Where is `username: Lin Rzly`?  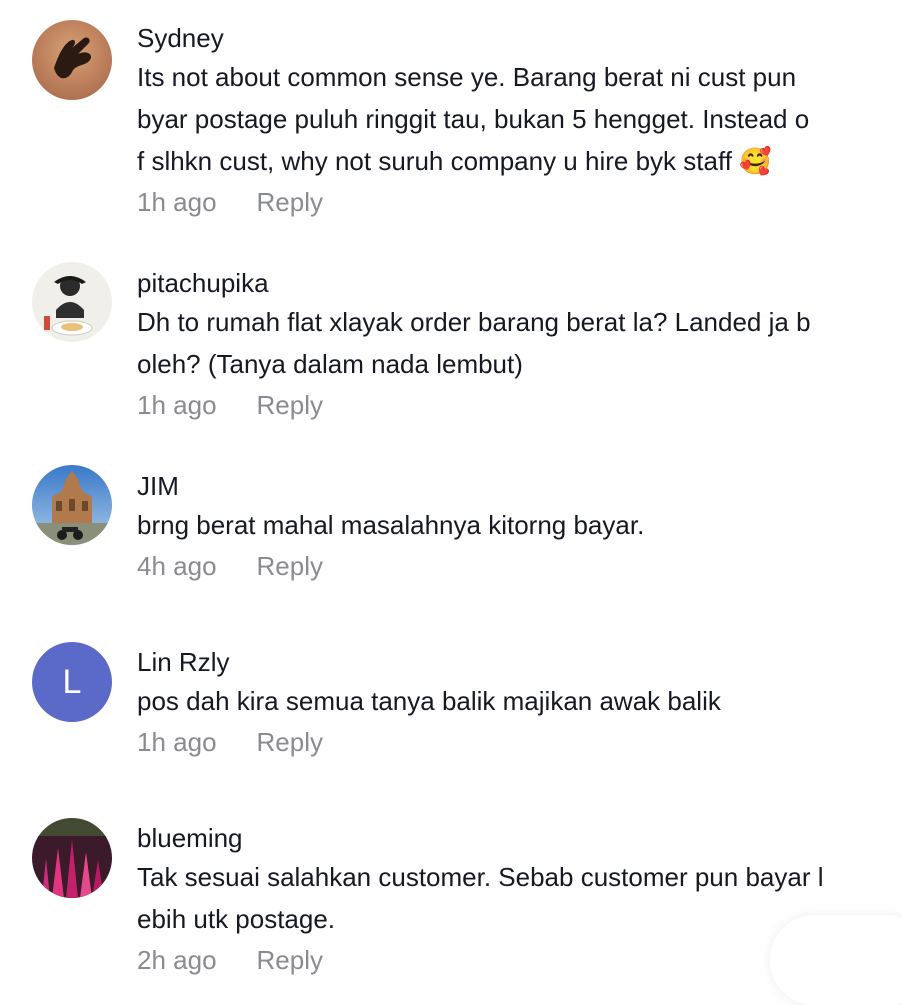 username: Lin Rzly is located at coordinates (517, 662).